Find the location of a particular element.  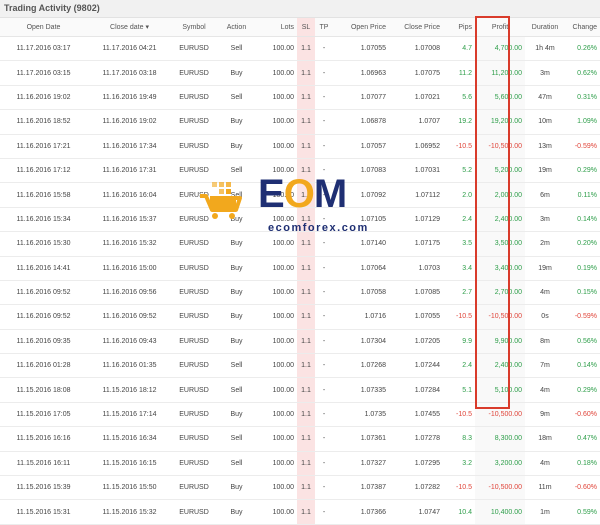

cell-open-price: 1.0716 is located at coordinates (361, 317).